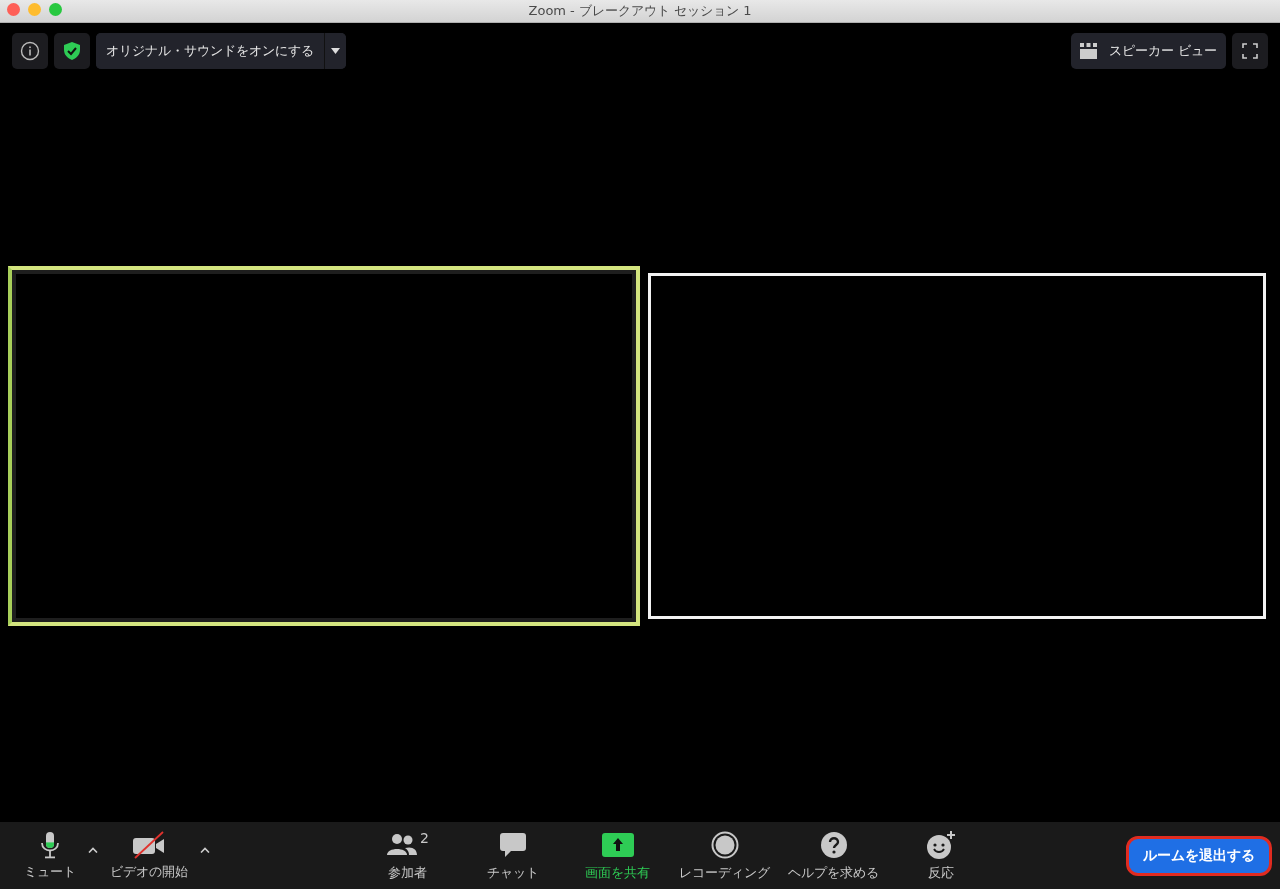 The image size is (1280, 889). Describe the element at coordinates (1148, 51) in the screenshot. I see `speaker-view-button: スピーカー ビュー` at that location.